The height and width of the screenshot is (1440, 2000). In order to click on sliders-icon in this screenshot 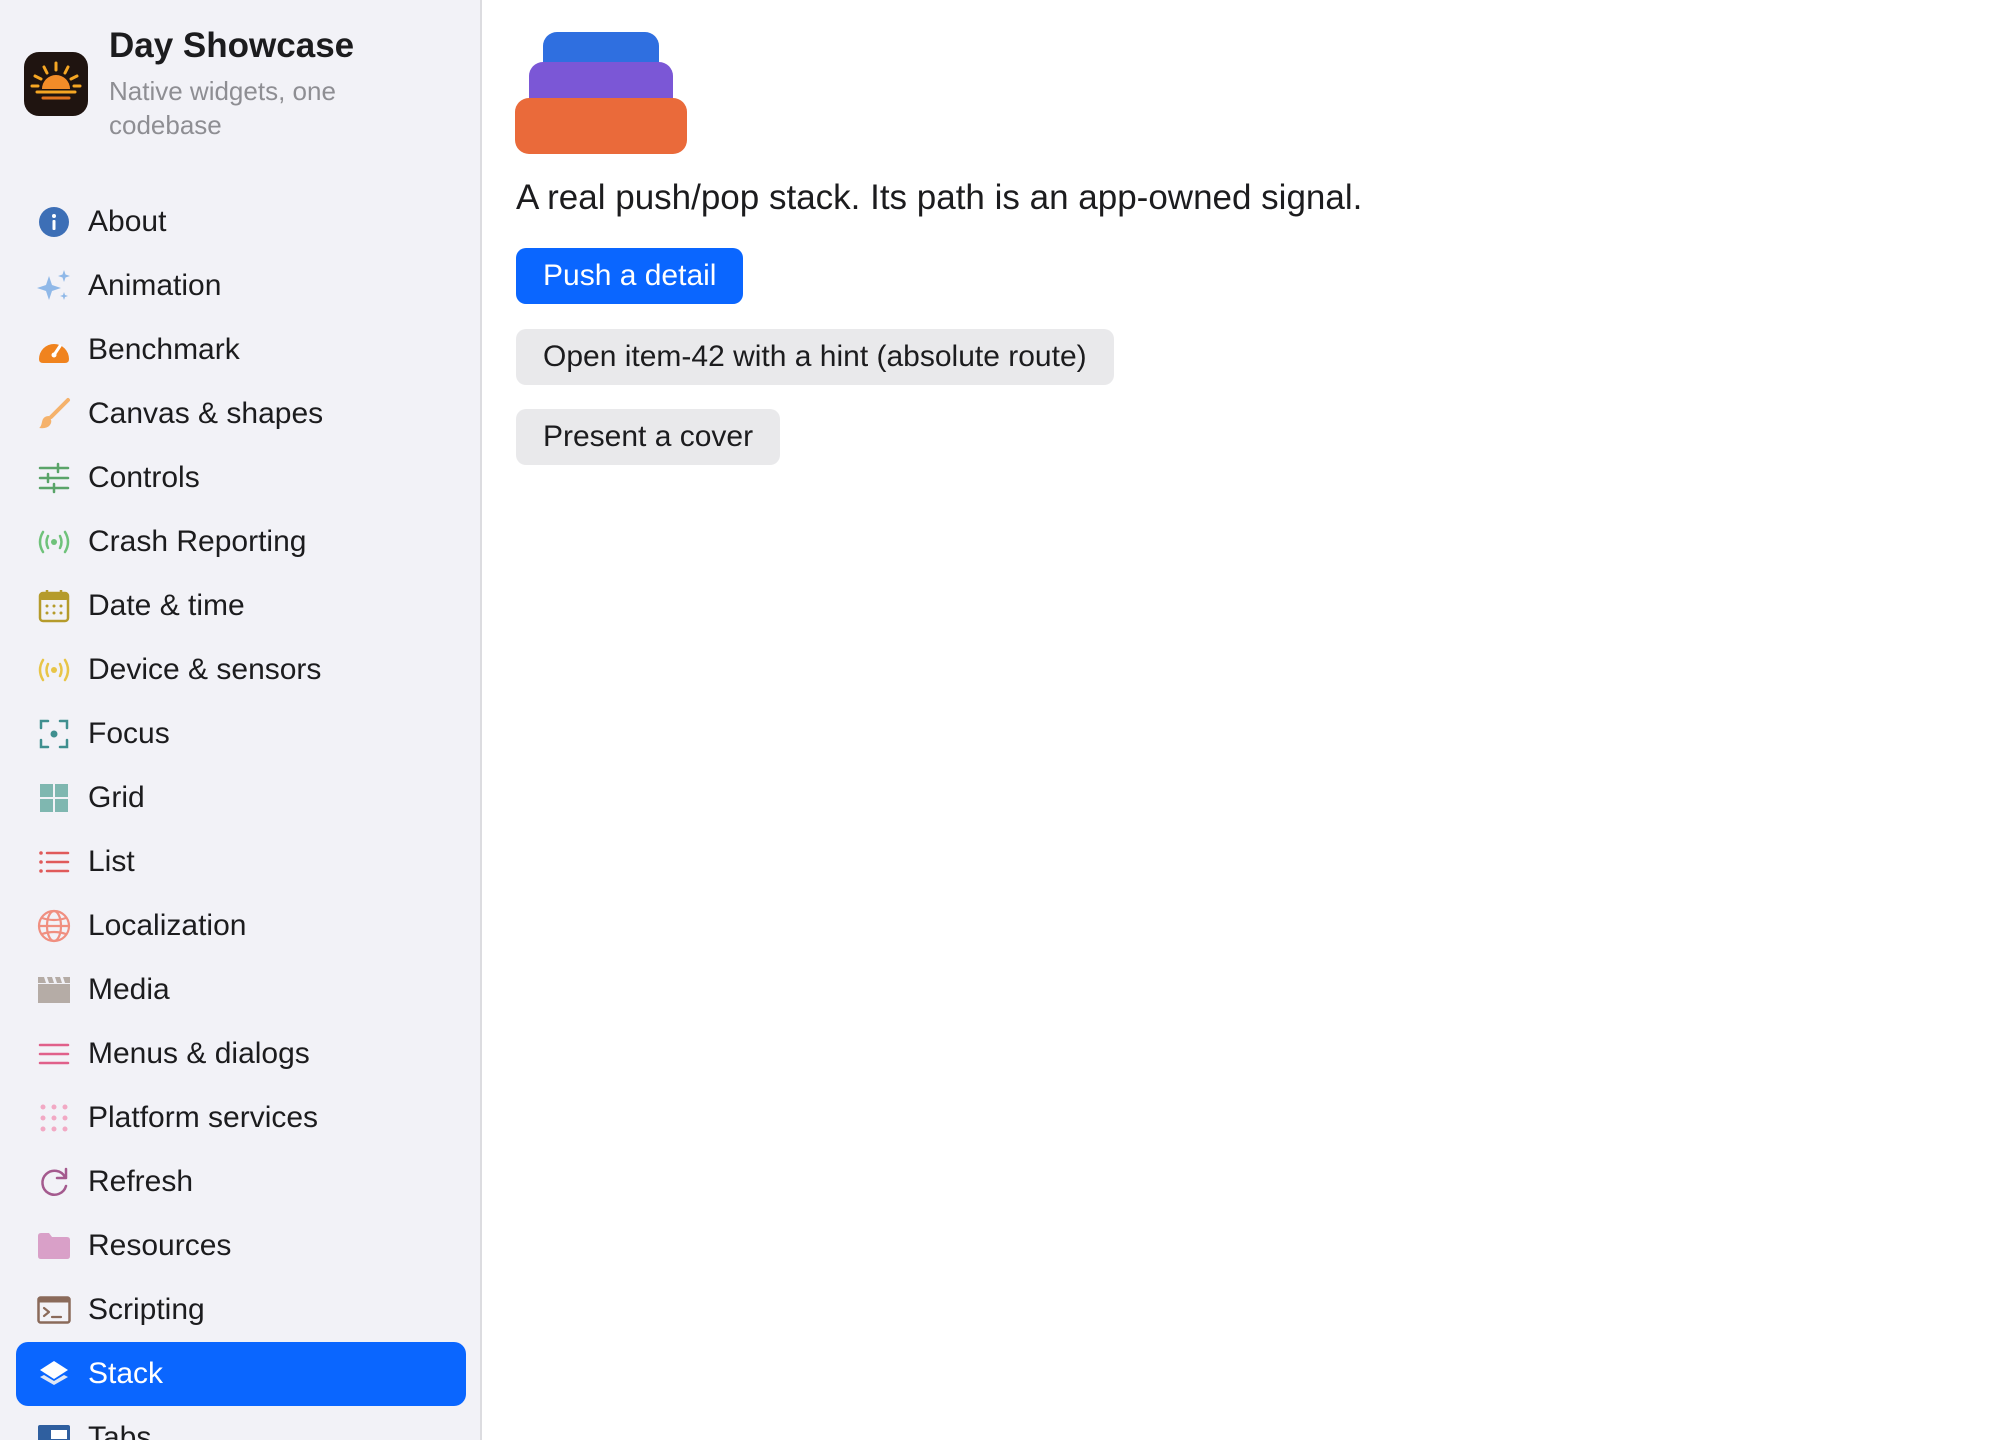, I will do `click(54, 478)`.